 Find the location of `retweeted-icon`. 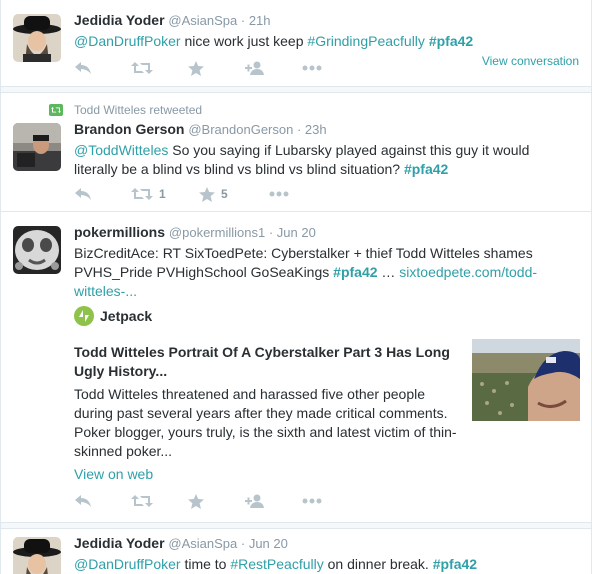

retweeted-icon is located at coordinates (56, 110).